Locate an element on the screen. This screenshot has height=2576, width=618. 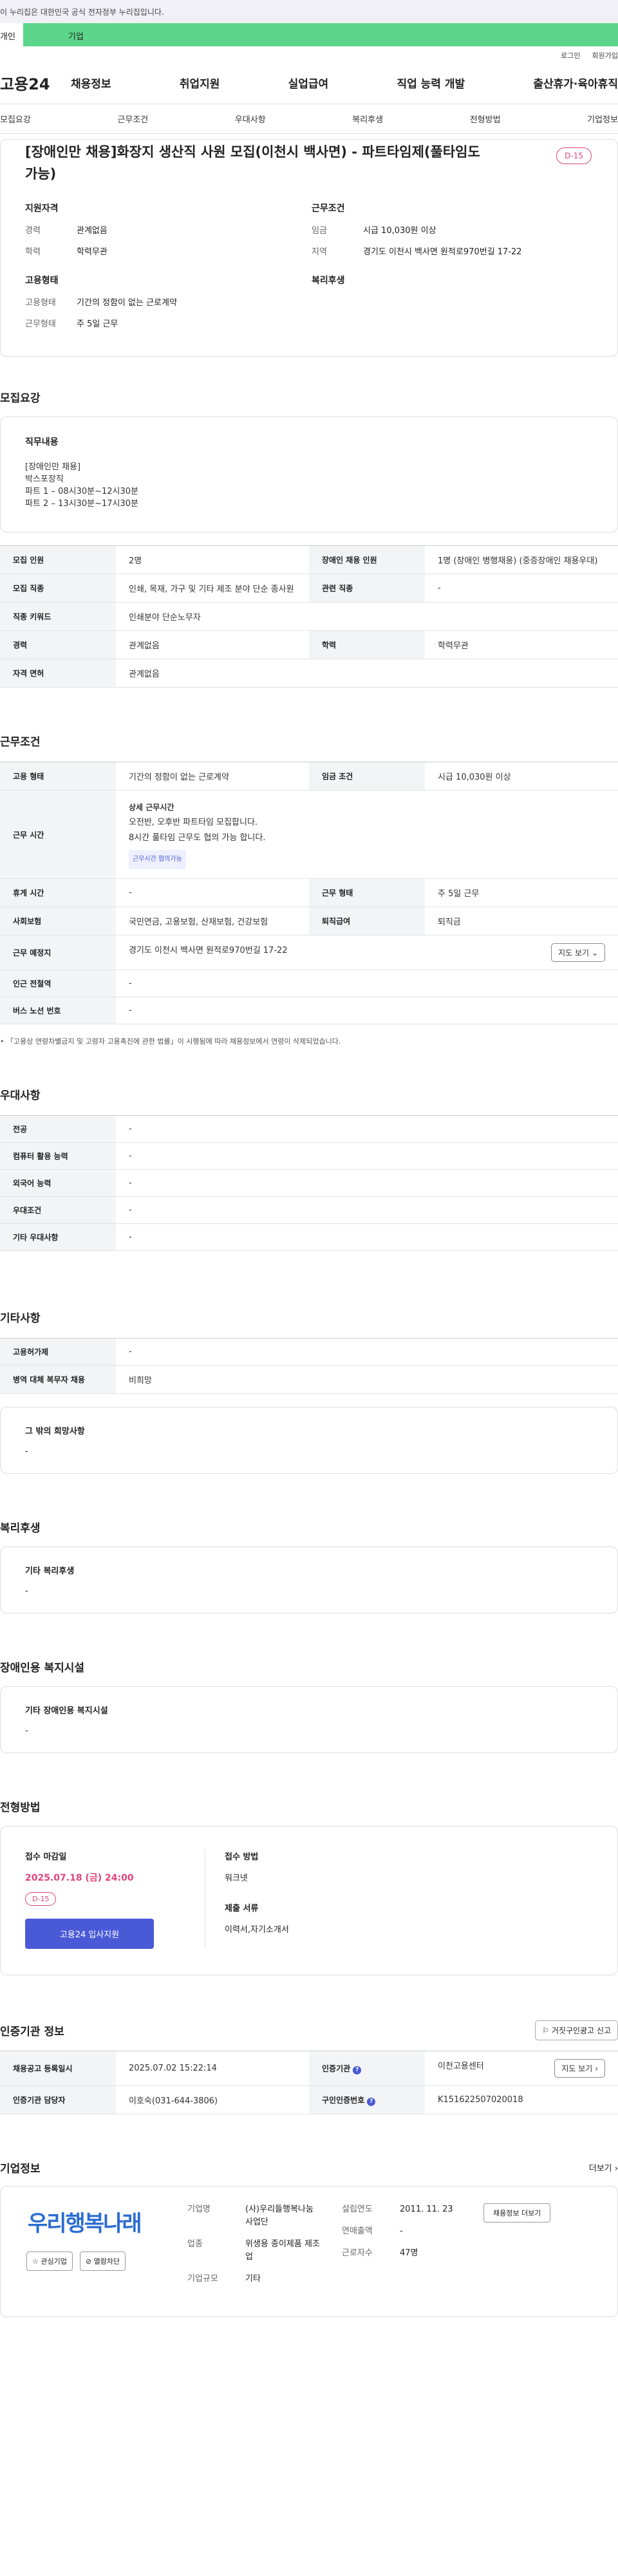
label: 학력 is located at coordinates (33, 252).